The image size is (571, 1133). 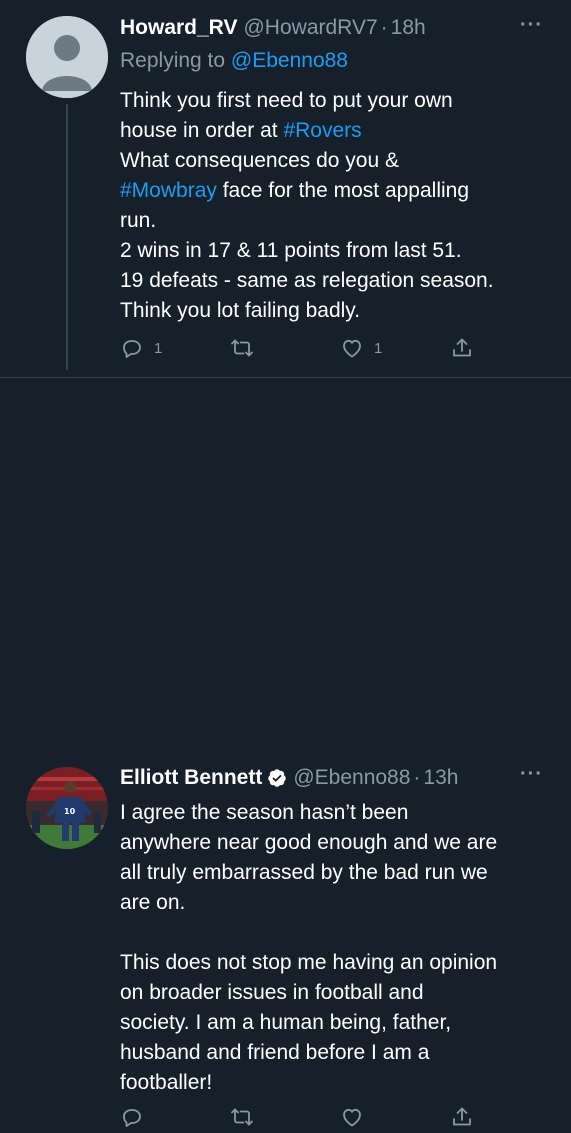 What do you see at coordinates (272, 992) in the screenshot?
I see `text-line: on broader issues in football and` at bounding box center [272, 992].